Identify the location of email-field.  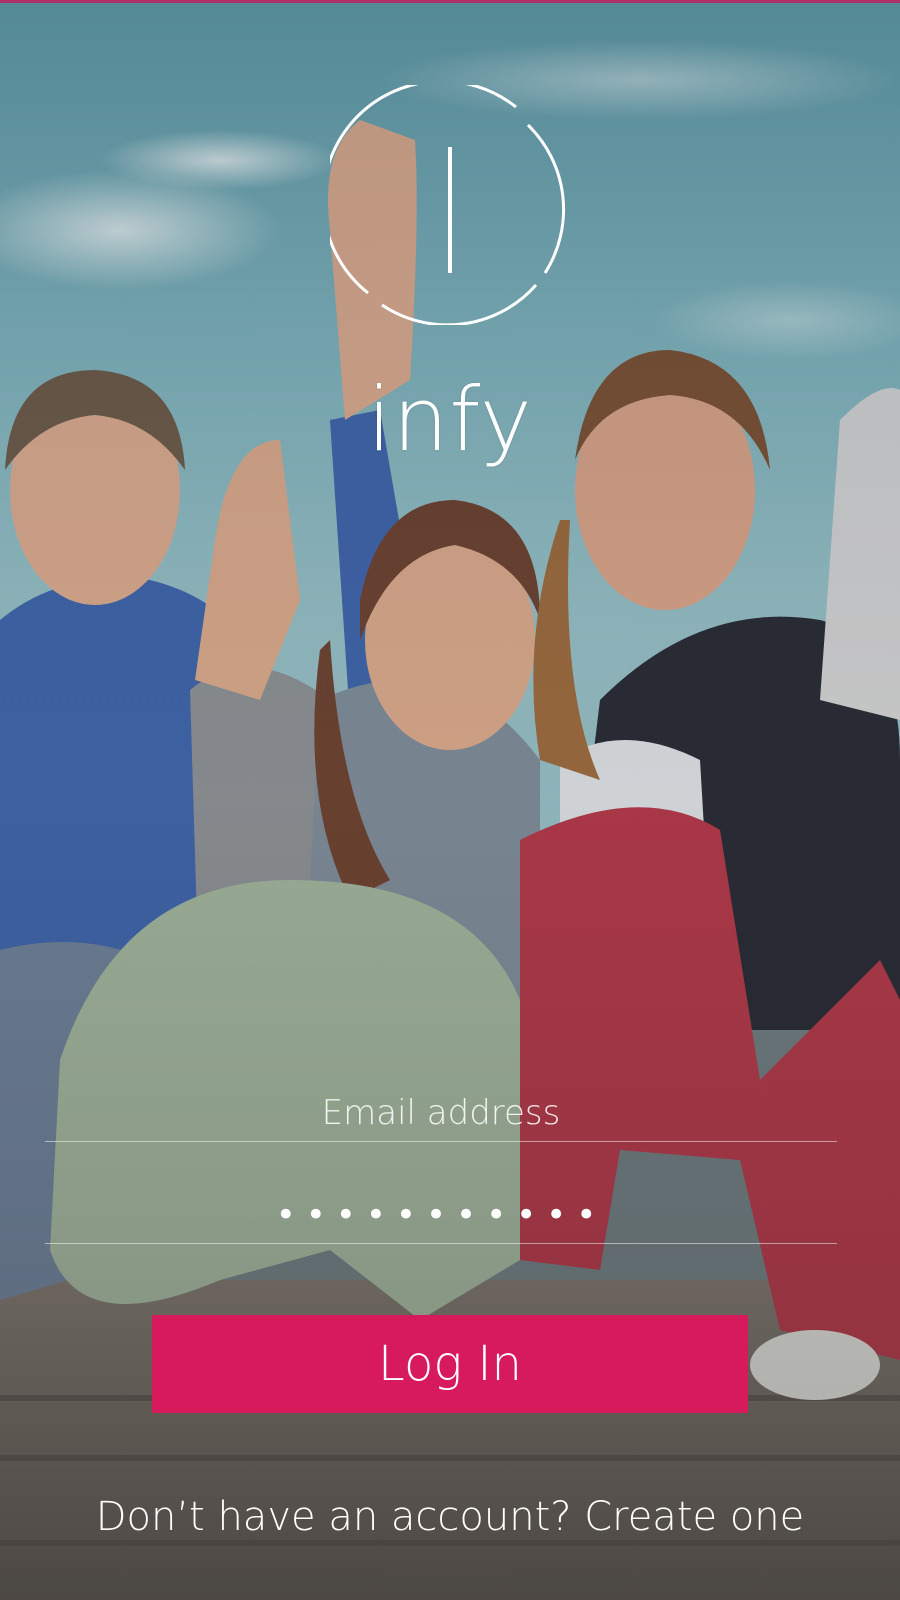
(441, 1113).